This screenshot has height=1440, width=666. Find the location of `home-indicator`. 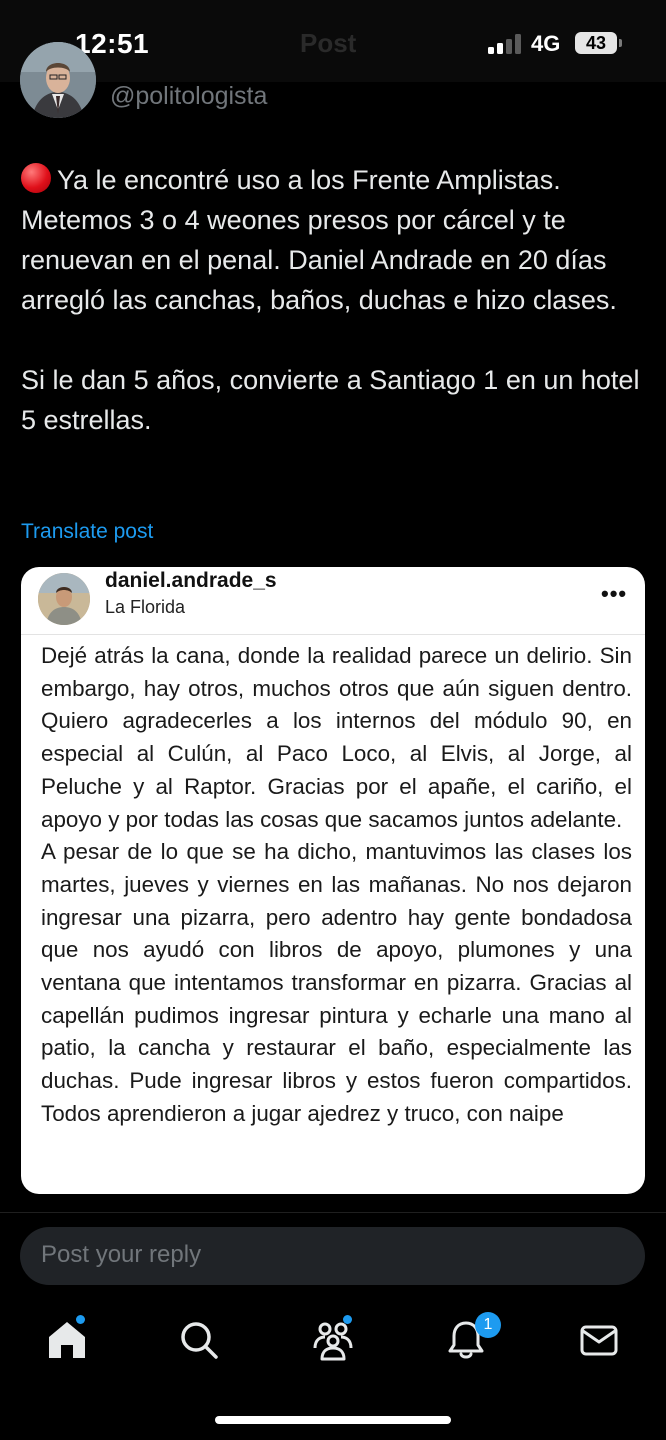

home-indicator is located at coordinates (333, 1420).